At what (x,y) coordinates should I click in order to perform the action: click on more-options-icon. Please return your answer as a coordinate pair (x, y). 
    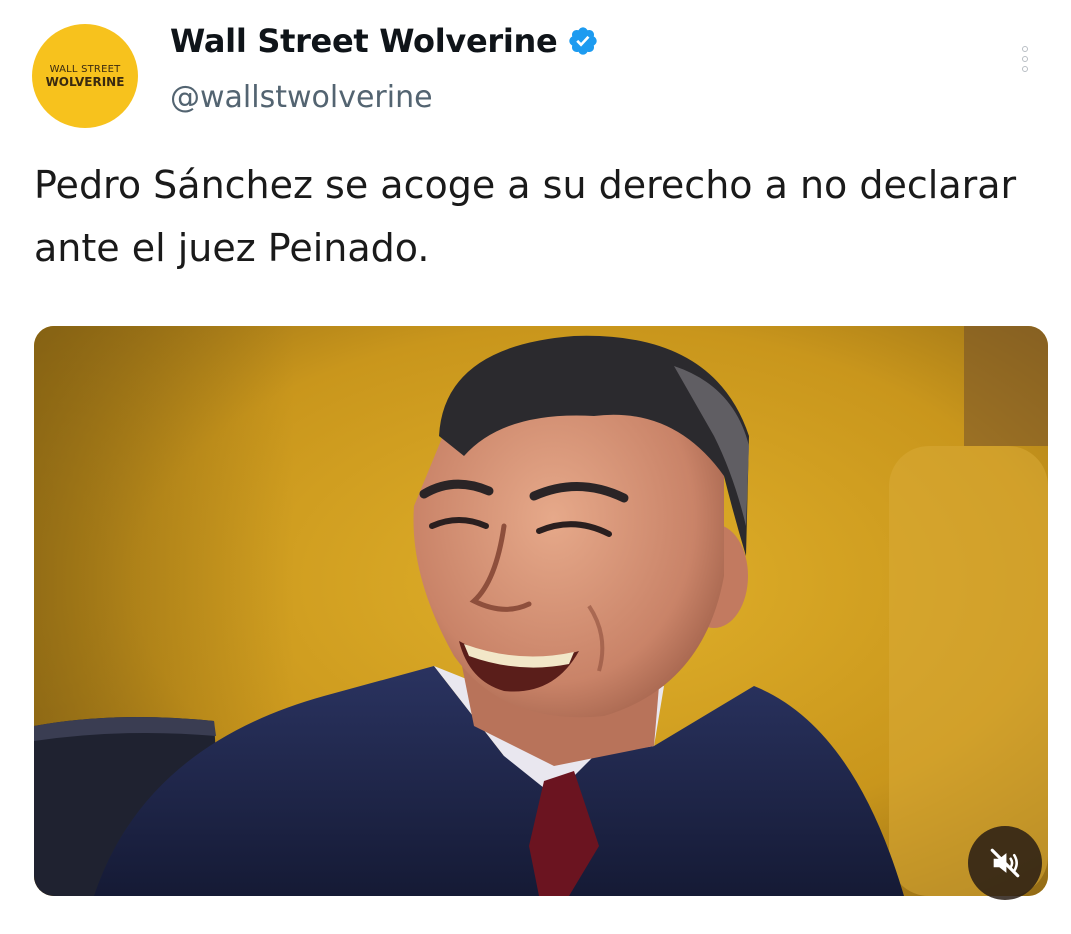
    Looking at the image, I should click on (1025, 59).